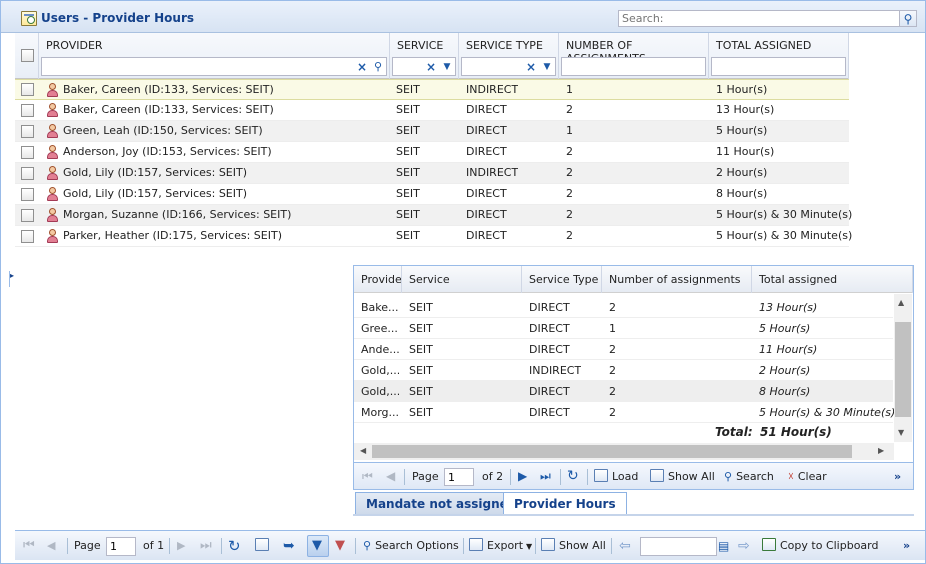 The image size is (926, 564). I want to click on detail-column-service: Service, so click(462, 279).